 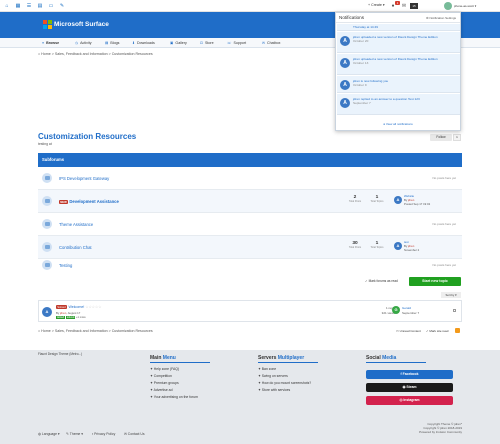 What do you see at coordinates (288, 390) in the screenshot?
I see `footer-link: ✦ Store with services` at bounding box center [288, 390].